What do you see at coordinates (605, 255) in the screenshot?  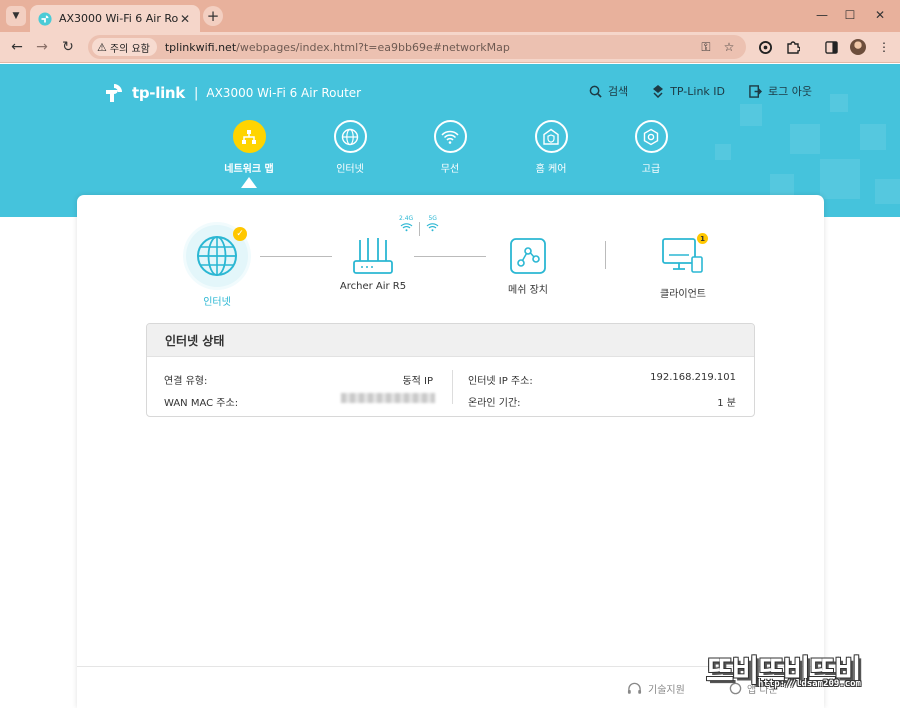 I see `connector-divider` at bounding box center [605, 255].